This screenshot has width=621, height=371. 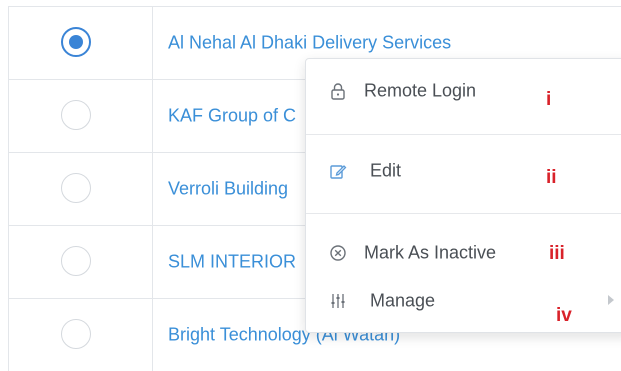 What do you see at coordinates (309, 43) in the screenshot?
I see `company-link: Al Nehal Al Dhaki Delivery Services` at bounding box center [309, 43].